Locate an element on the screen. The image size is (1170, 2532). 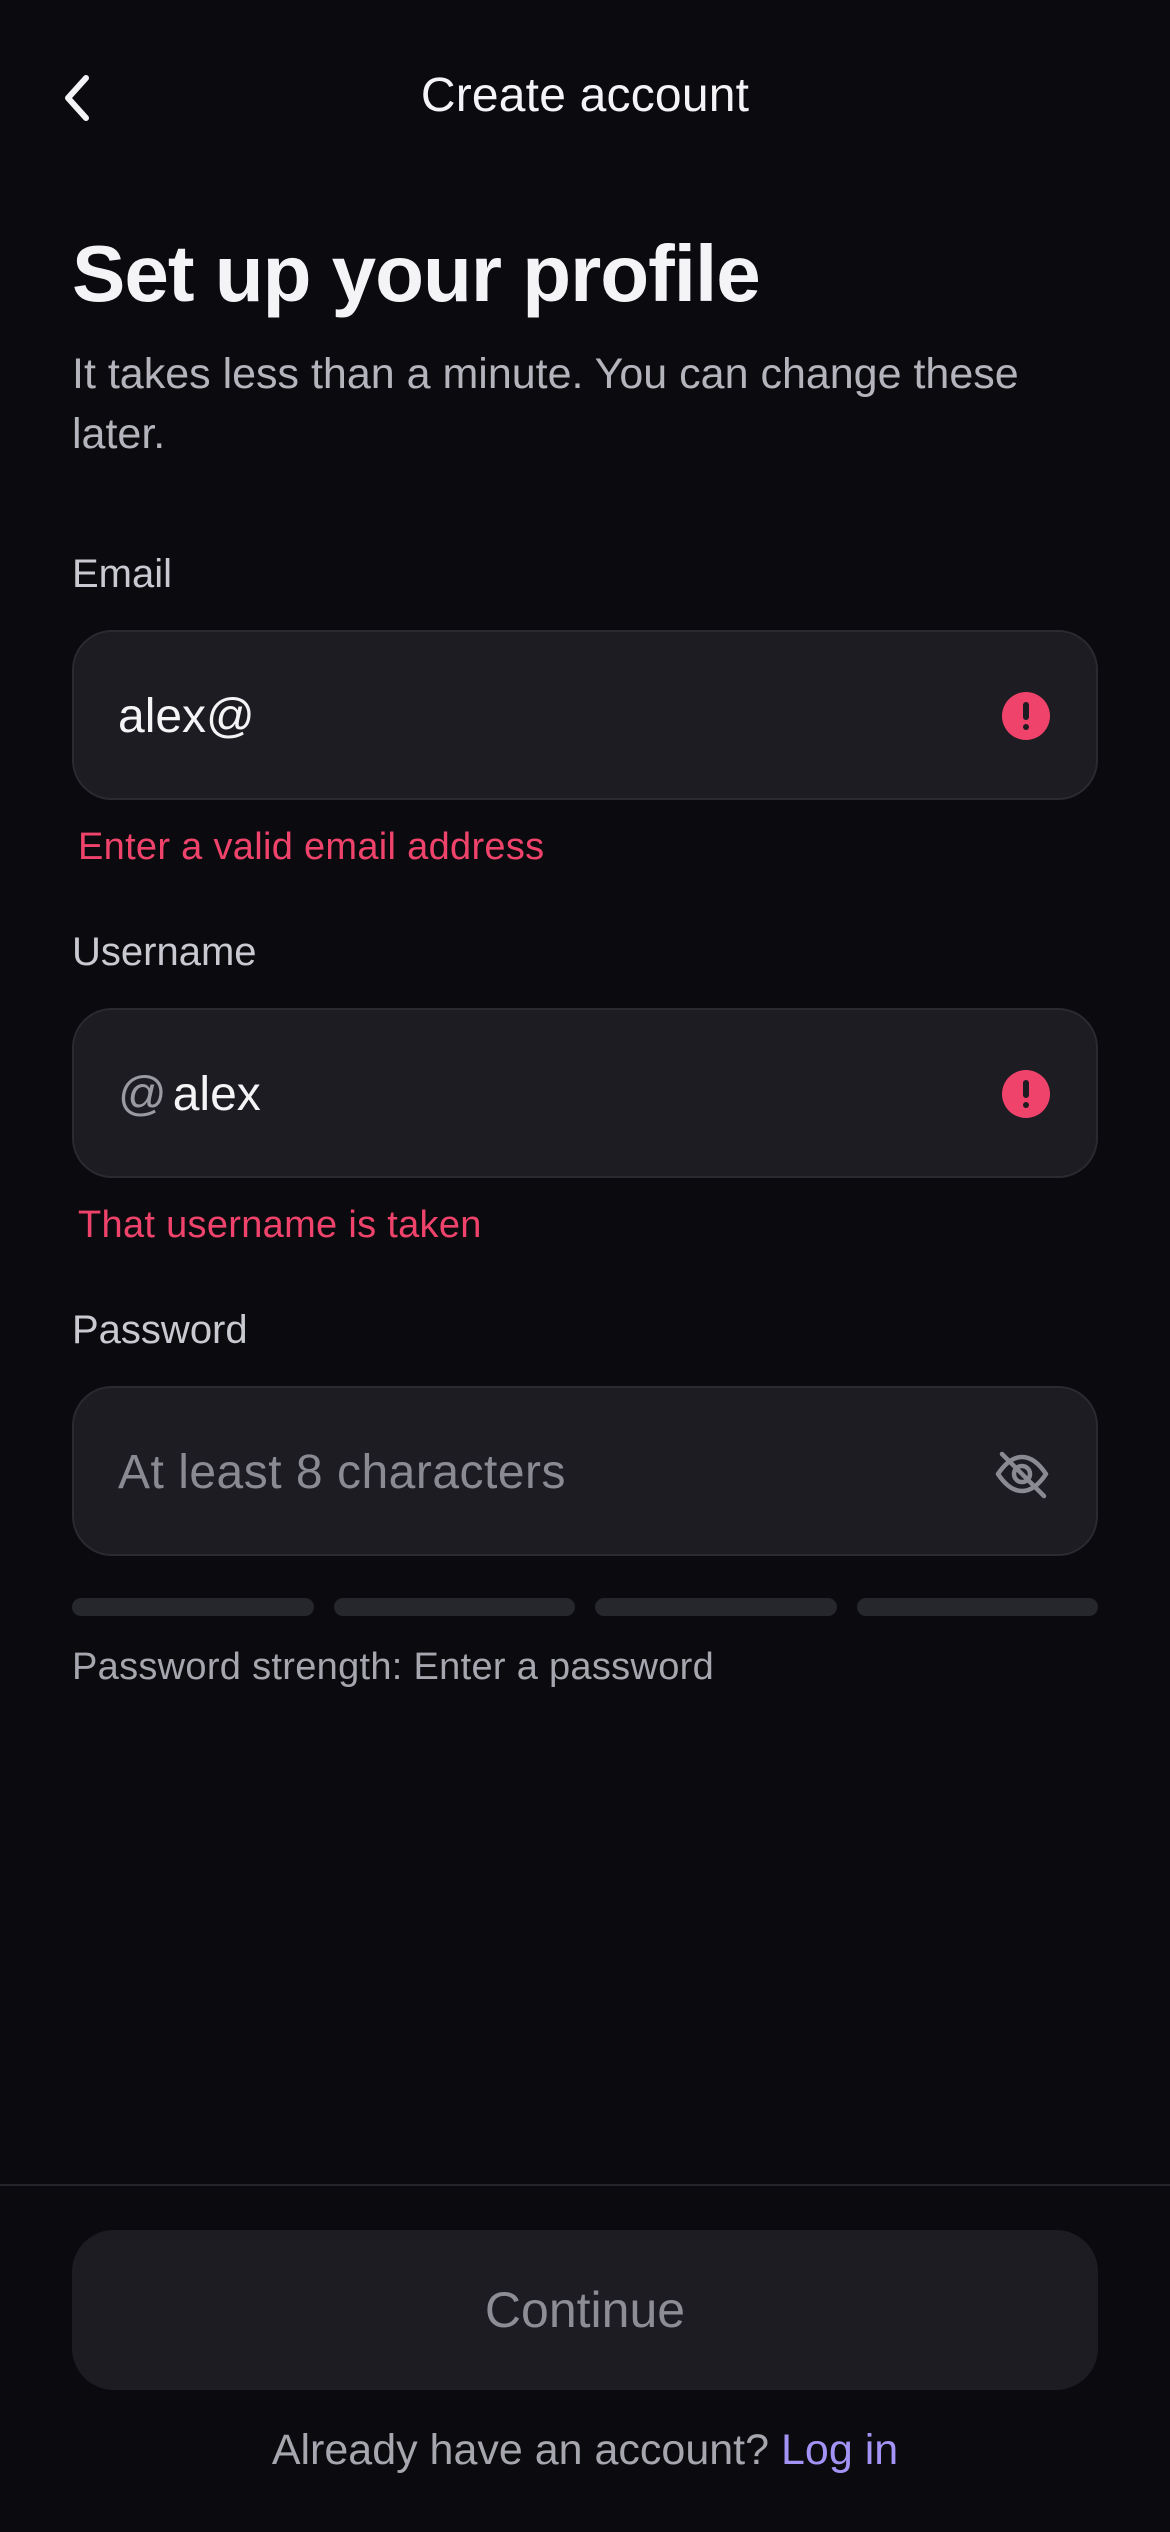
password-strength-meter is located at coordinates (585, 1607).